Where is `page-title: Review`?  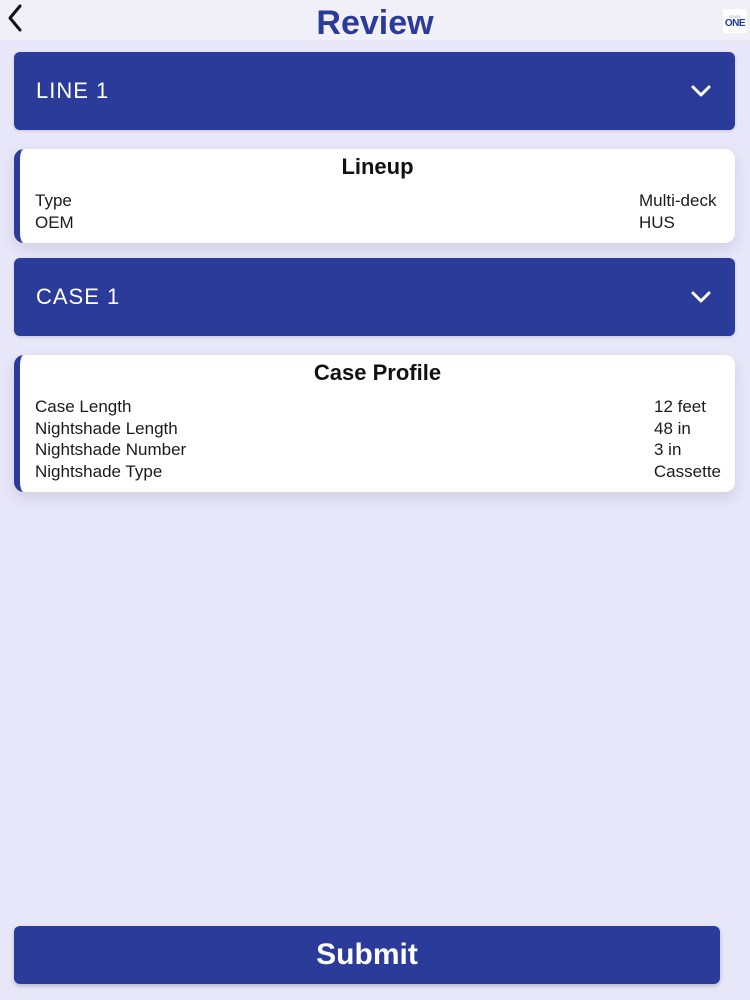
page-title: Review is located at coordinates (375, 23).